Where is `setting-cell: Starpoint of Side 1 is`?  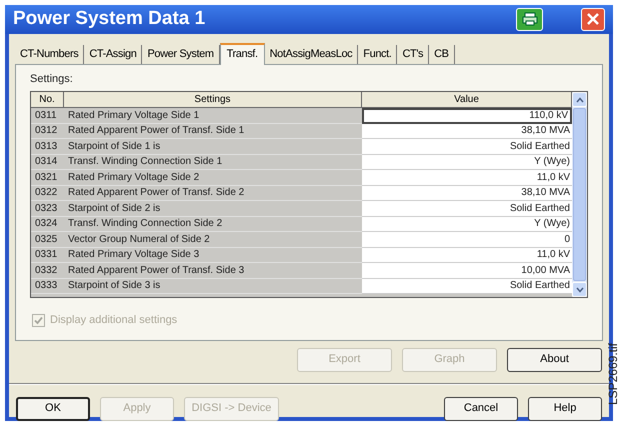
setting-cell: Starpoint of Side 1 is is located at coordinates (213, 146).